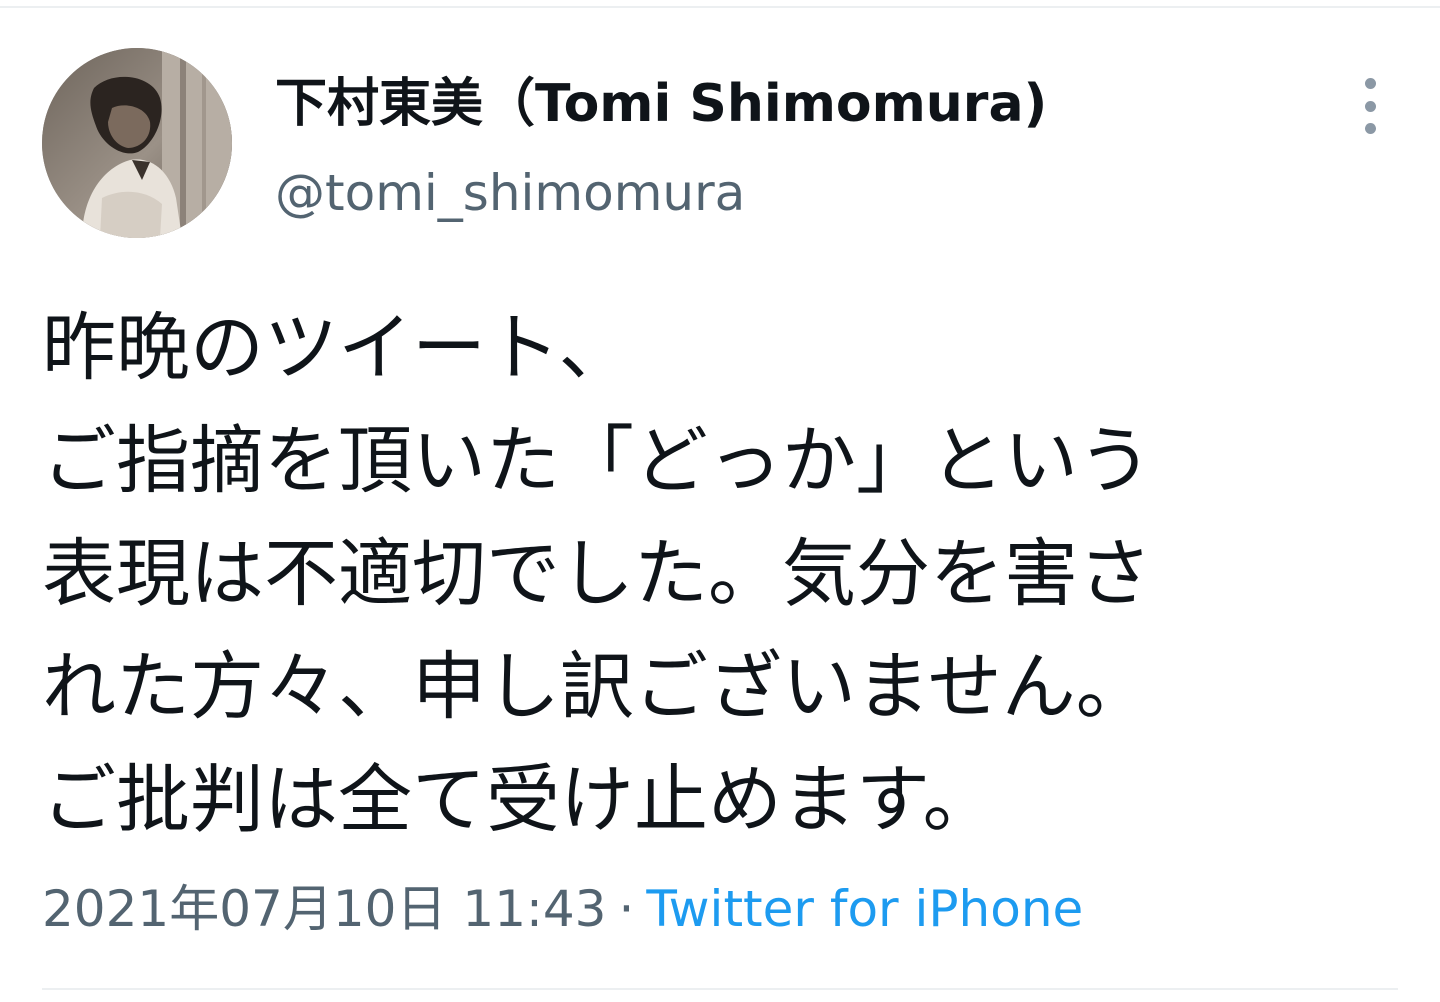  Describe the element at coordinates (661, 104) in the screenshot. I see `author-display-name: 下村東美（Tomi Shimomura)` at that location.